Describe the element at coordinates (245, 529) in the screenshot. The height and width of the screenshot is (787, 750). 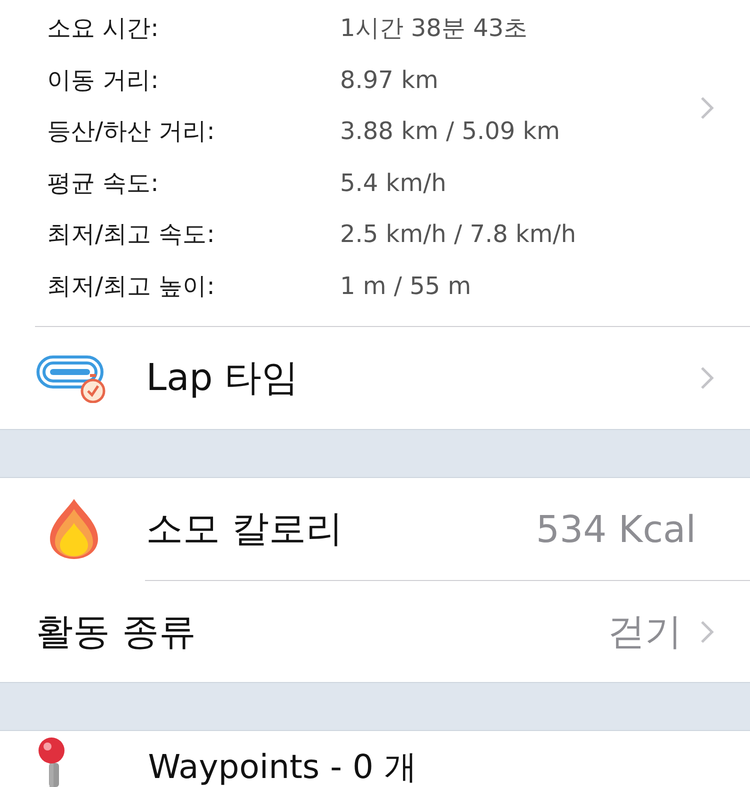
I see `row-label: 소모 칼로리` at that location.